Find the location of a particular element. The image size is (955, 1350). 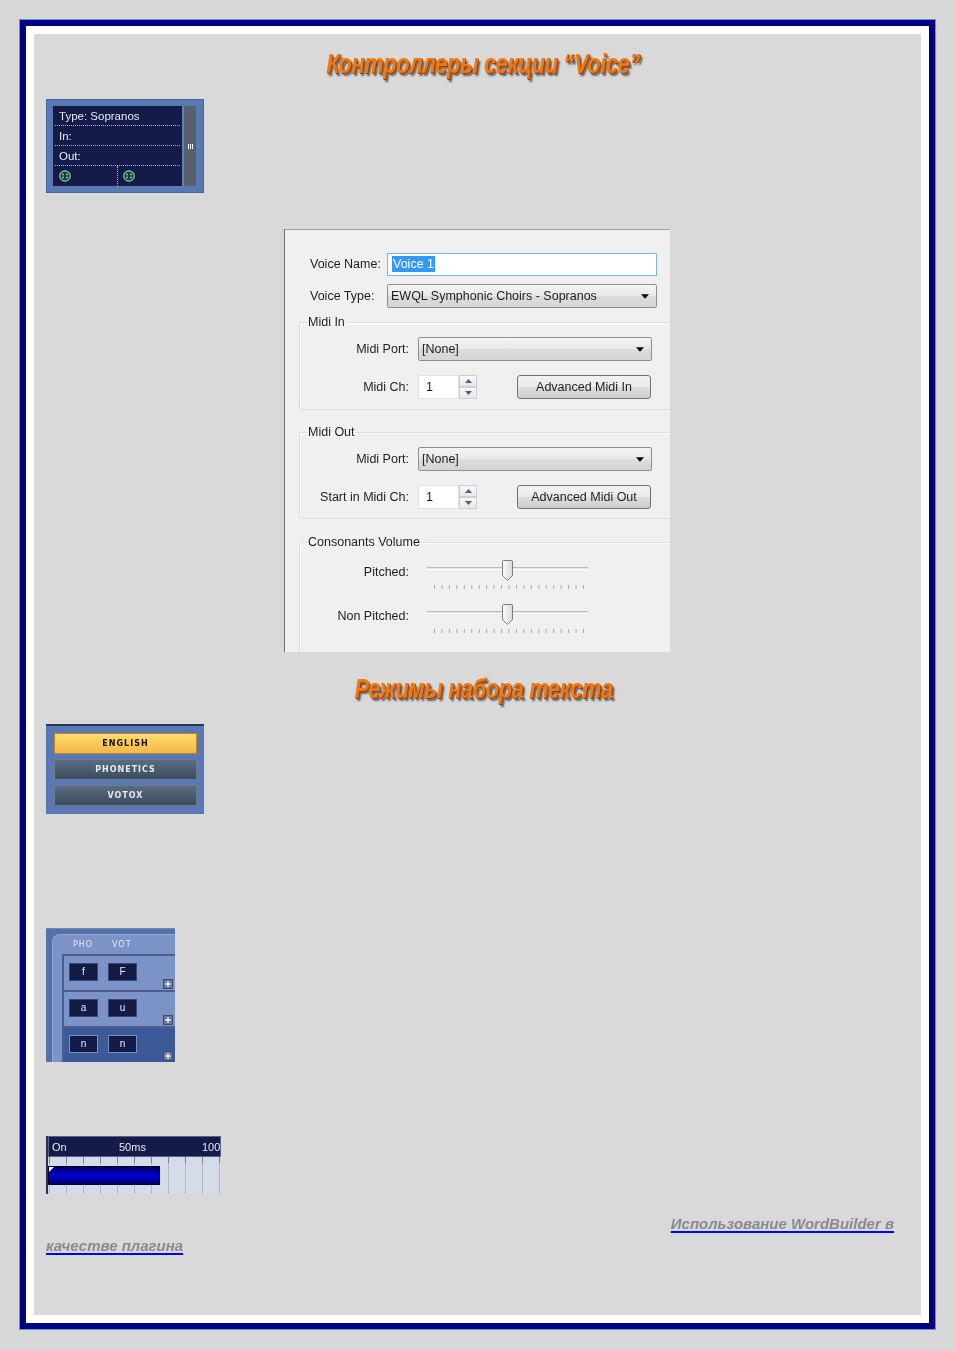

track-info-text: Type: Sopranos is located at coordinates (99, 115).